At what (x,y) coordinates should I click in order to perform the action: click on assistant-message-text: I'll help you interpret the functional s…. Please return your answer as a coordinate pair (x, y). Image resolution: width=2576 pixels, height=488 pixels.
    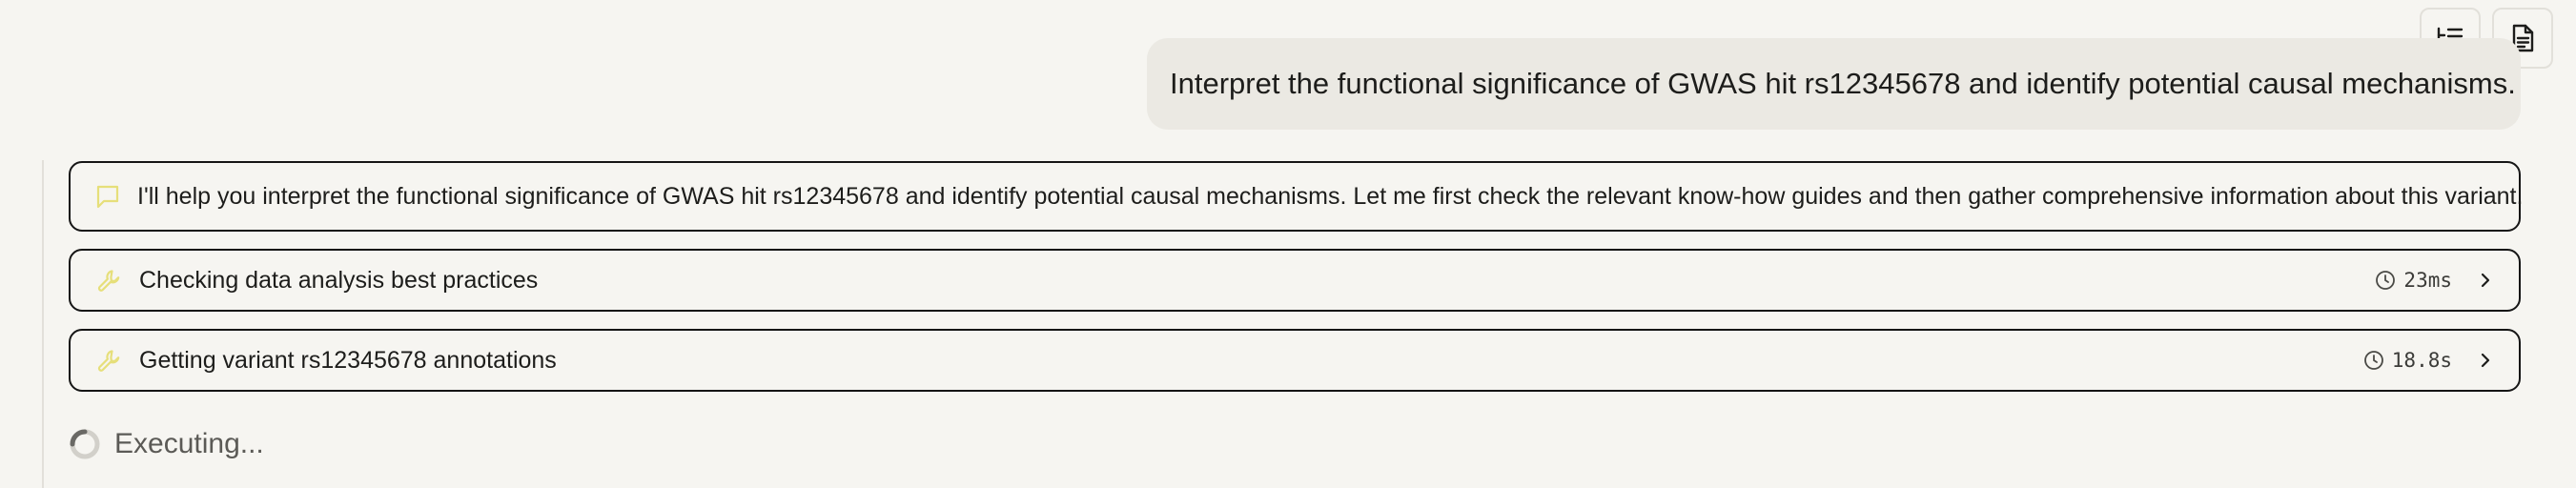
    Looking at the image, I should click on (1330, 196).